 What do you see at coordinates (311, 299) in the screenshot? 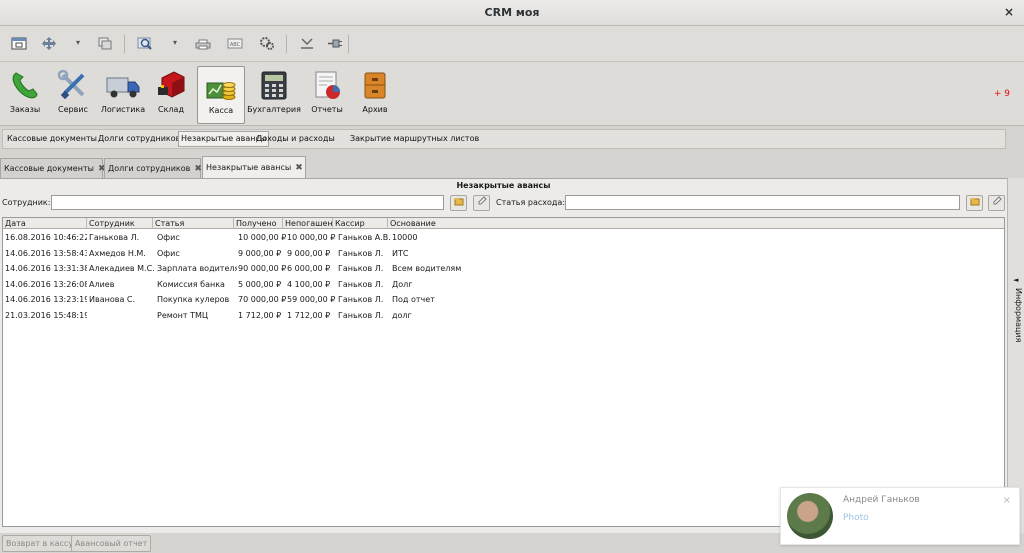
I see `table-cell: 59 000,00 ₽` at bounding box center [311, 299].